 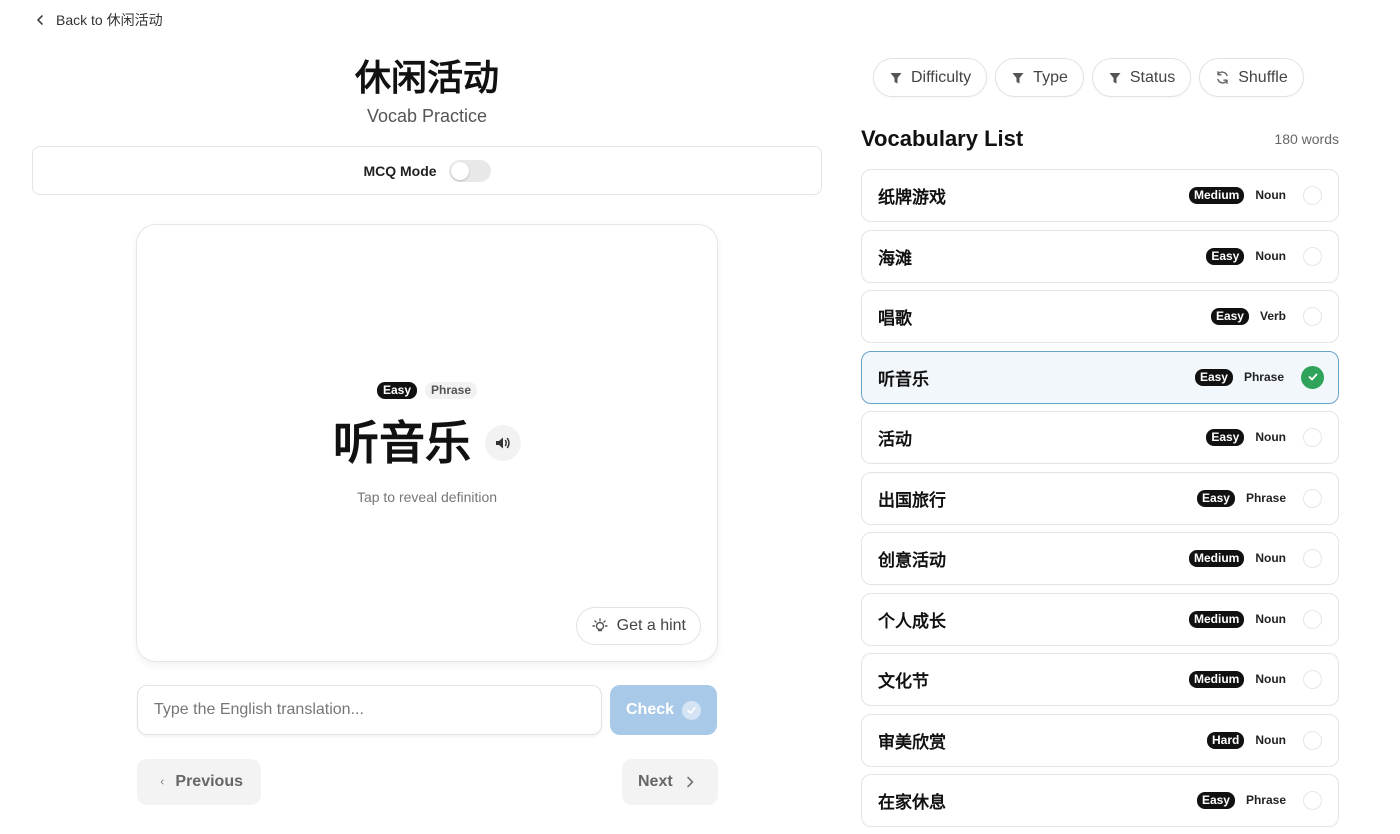 What do you see at coordinates (903, 379) in the screenshot?
I see `vocab-word: 听音乐` at bounding box center [903, 379].